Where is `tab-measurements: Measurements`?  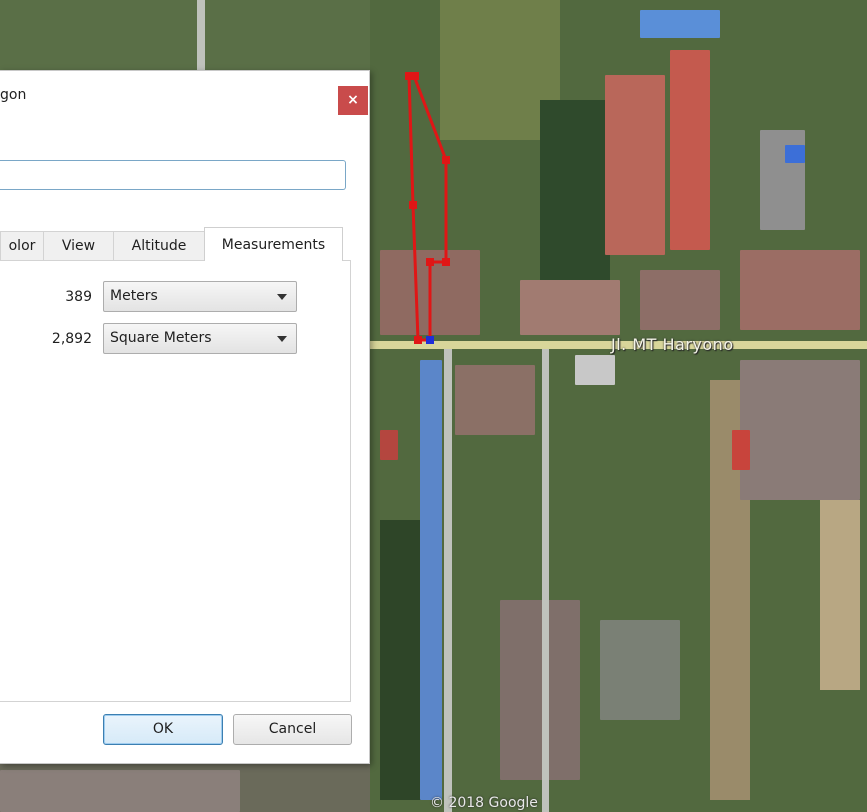 tab-measurements: Measurements is located at coordinates (273, 244).